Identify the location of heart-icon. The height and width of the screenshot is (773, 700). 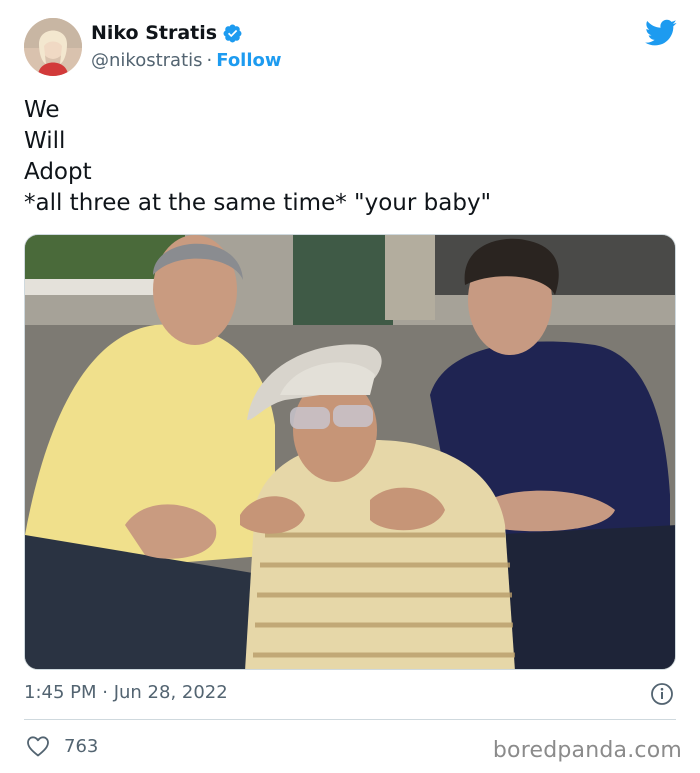
(38, 746).